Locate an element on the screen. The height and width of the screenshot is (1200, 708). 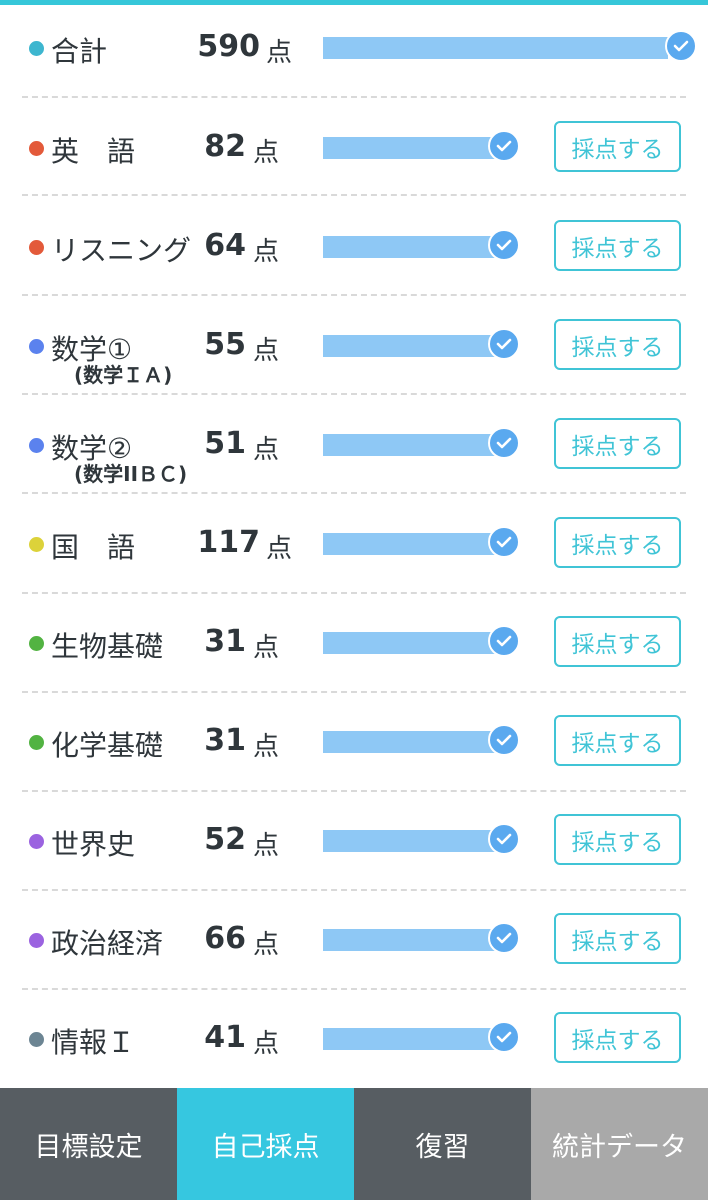
subject-row-biology: 生物基礎 31 点 採点する is located at coordinates (354, 641).